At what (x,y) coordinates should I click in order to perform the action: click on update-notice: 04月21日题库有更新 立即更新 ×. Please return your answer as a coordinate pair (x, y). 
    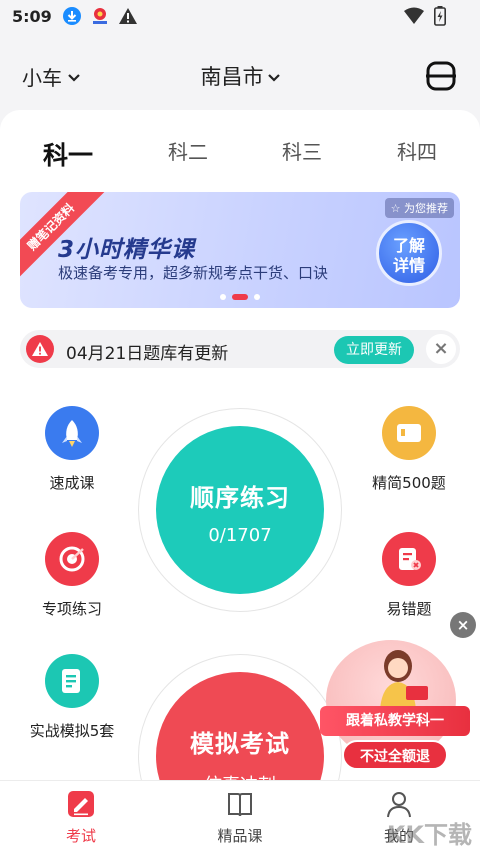
    Looking at the image, I should click on (240, 349).